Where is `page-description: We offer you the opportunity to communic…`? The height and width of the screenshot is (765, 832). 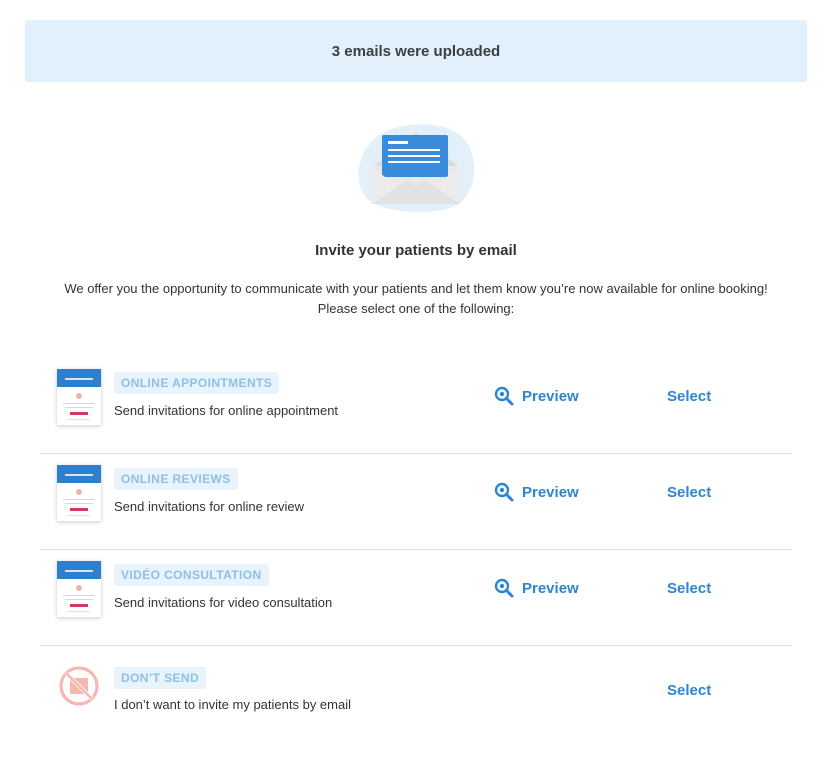
page-description: We offer you the opportunity to communic… is located at coordinates (416, 299).